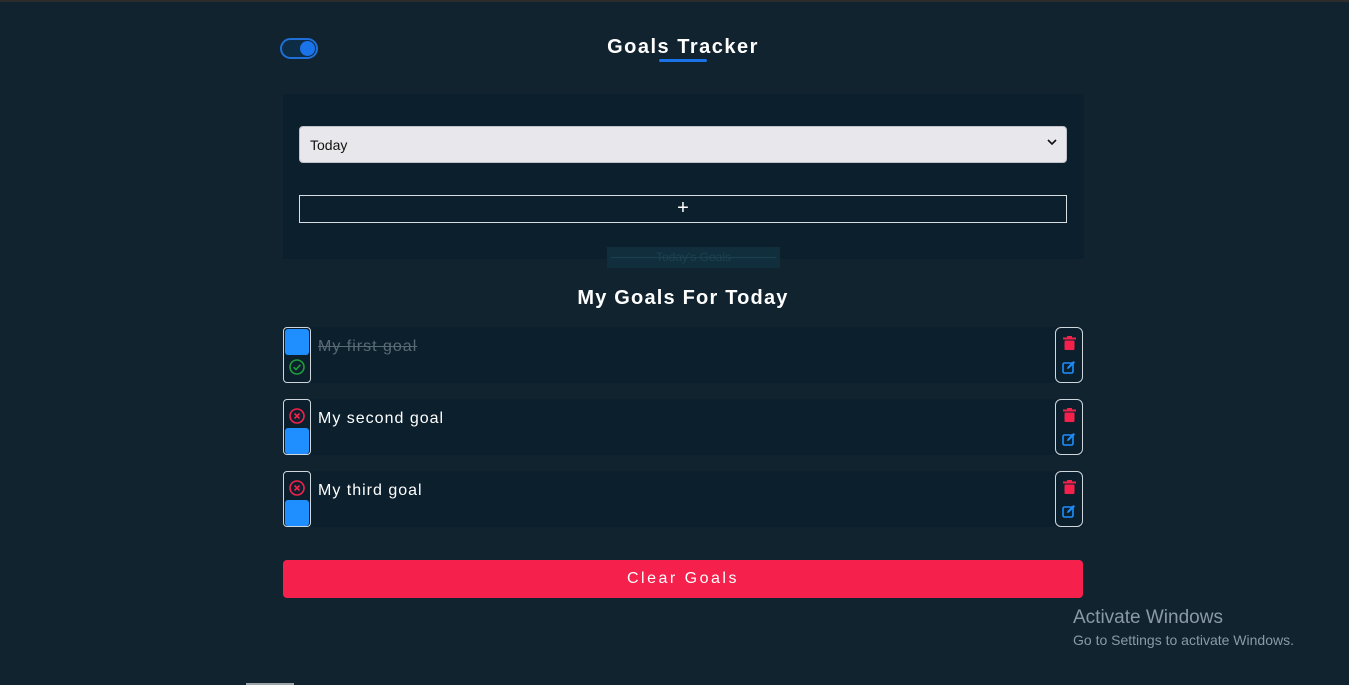 The image size is (1349, 685). I want to click on goal-text: My second goal, so click(381, 418).